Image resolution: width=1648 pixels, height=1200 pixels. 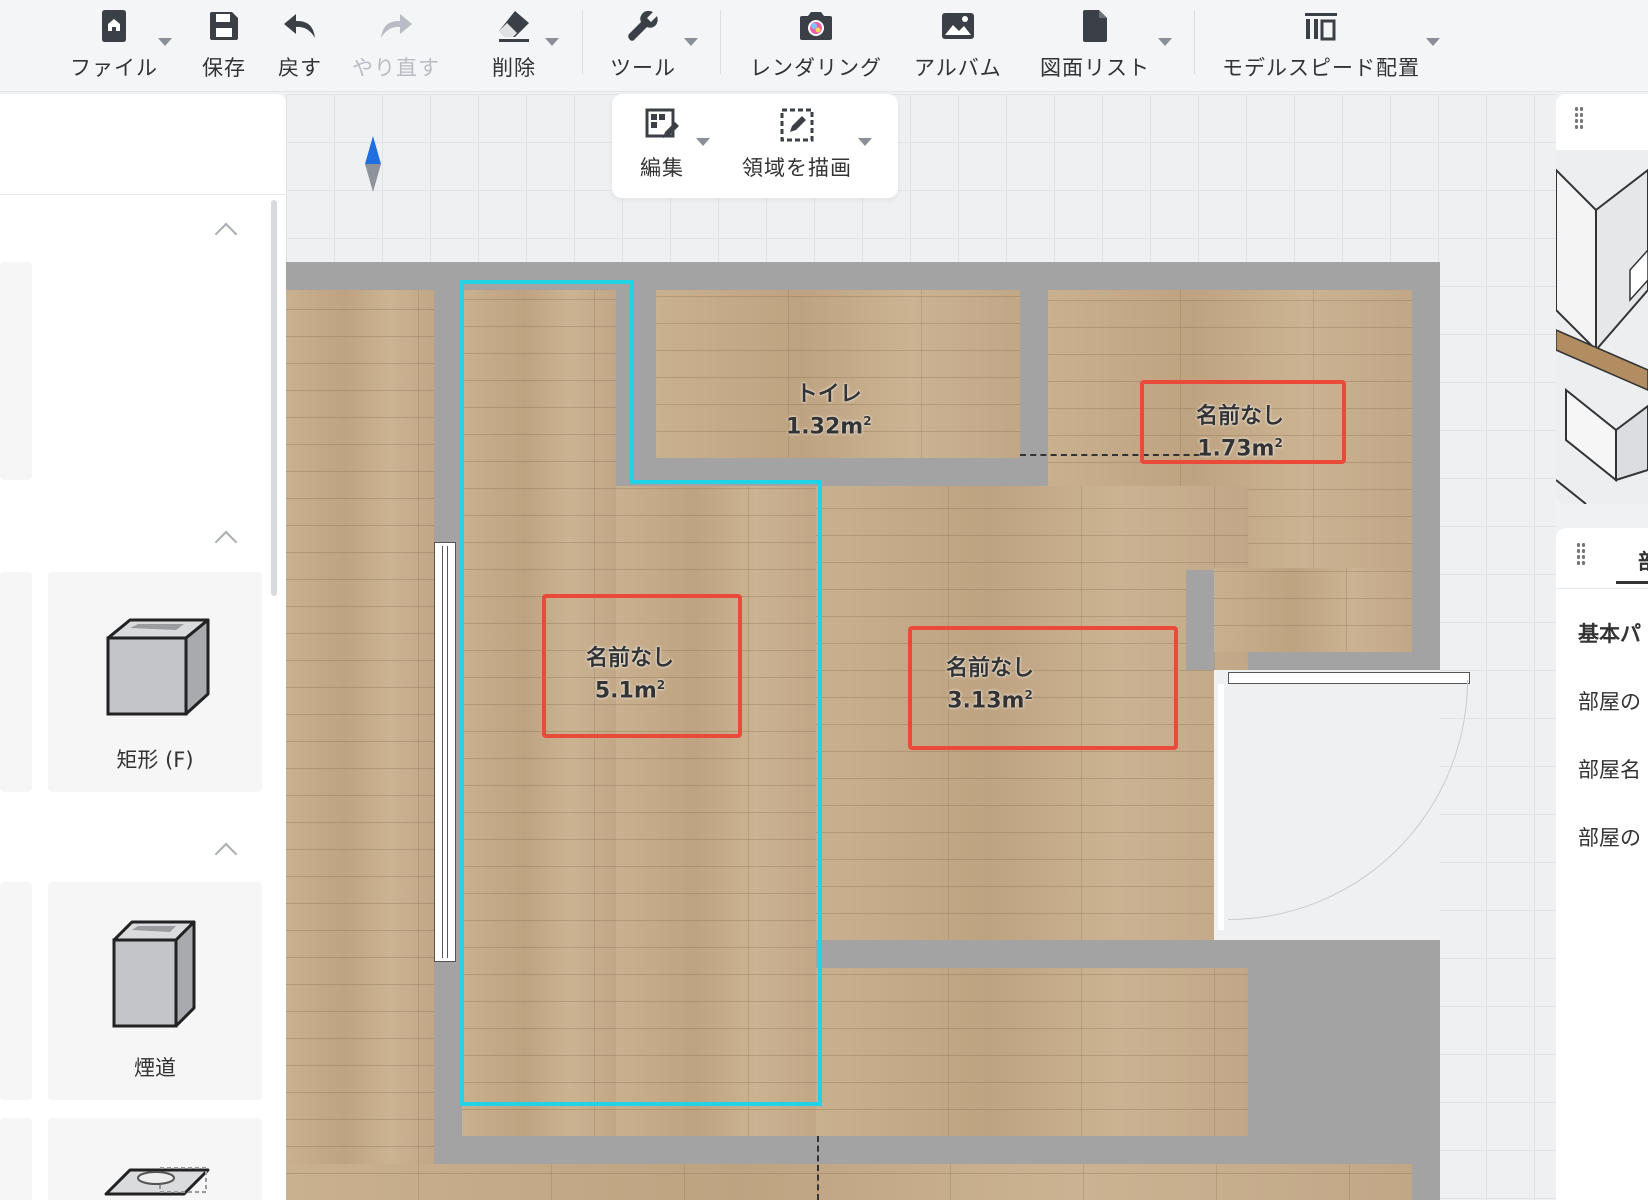 What do you see at coordinates (958, 26) in the screenshot?
I see `image-album-icon` at bounding box center [958, 26].